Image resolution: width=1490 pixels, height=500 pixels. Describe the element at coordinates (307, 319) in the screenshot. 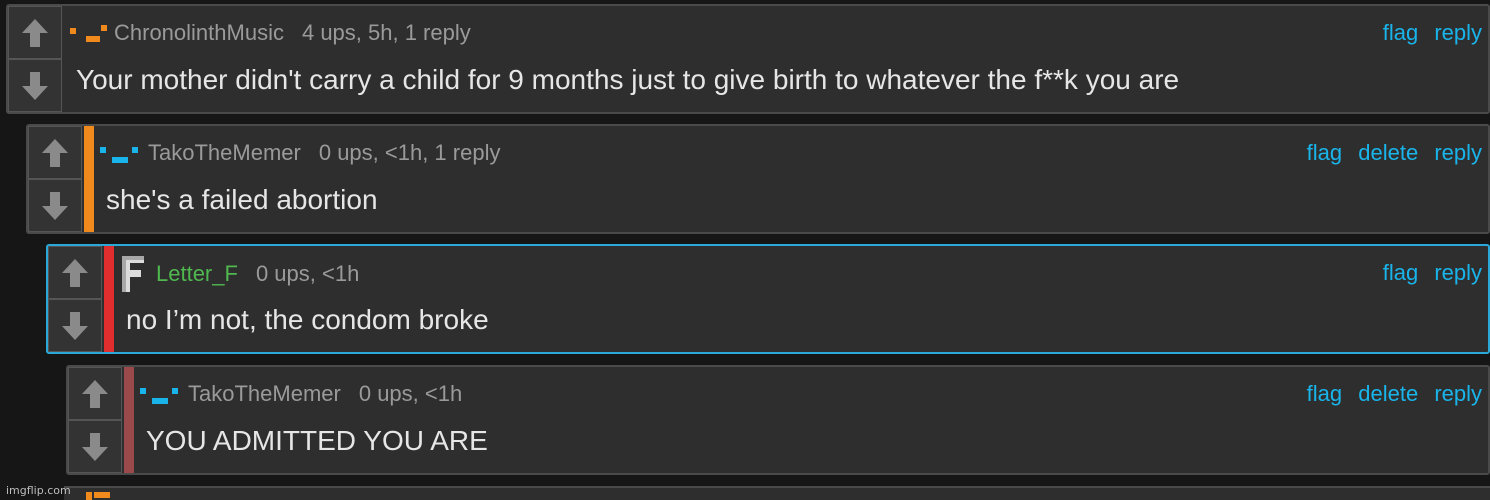

I see `comment-text: no I’m not, the condom broke` at that location.